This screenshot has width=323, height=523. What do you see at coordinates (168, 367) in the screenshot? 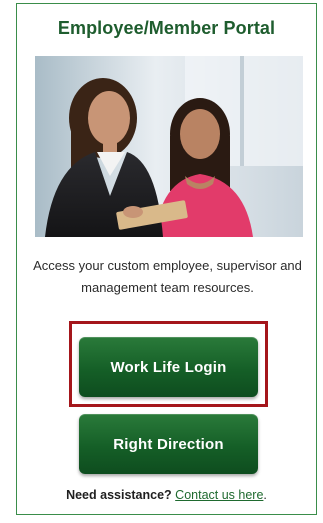
I see `work-life-login-button: Work Life Login` at bounding box center [168, 367].